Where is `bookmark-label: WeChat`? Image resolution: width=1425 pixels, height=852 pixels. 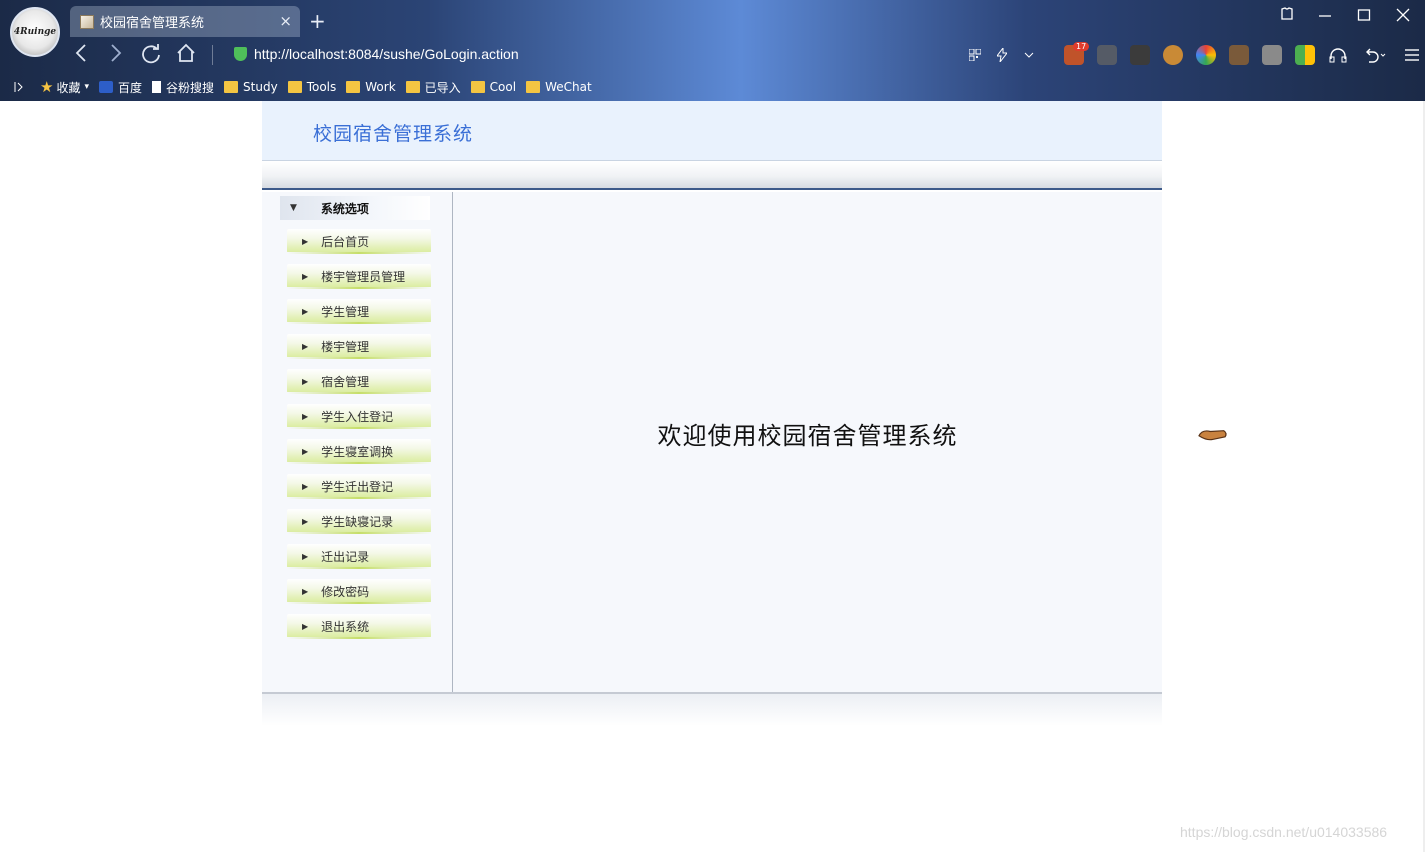 bookmark-label: WeChat is located at coordinates (568, 87).